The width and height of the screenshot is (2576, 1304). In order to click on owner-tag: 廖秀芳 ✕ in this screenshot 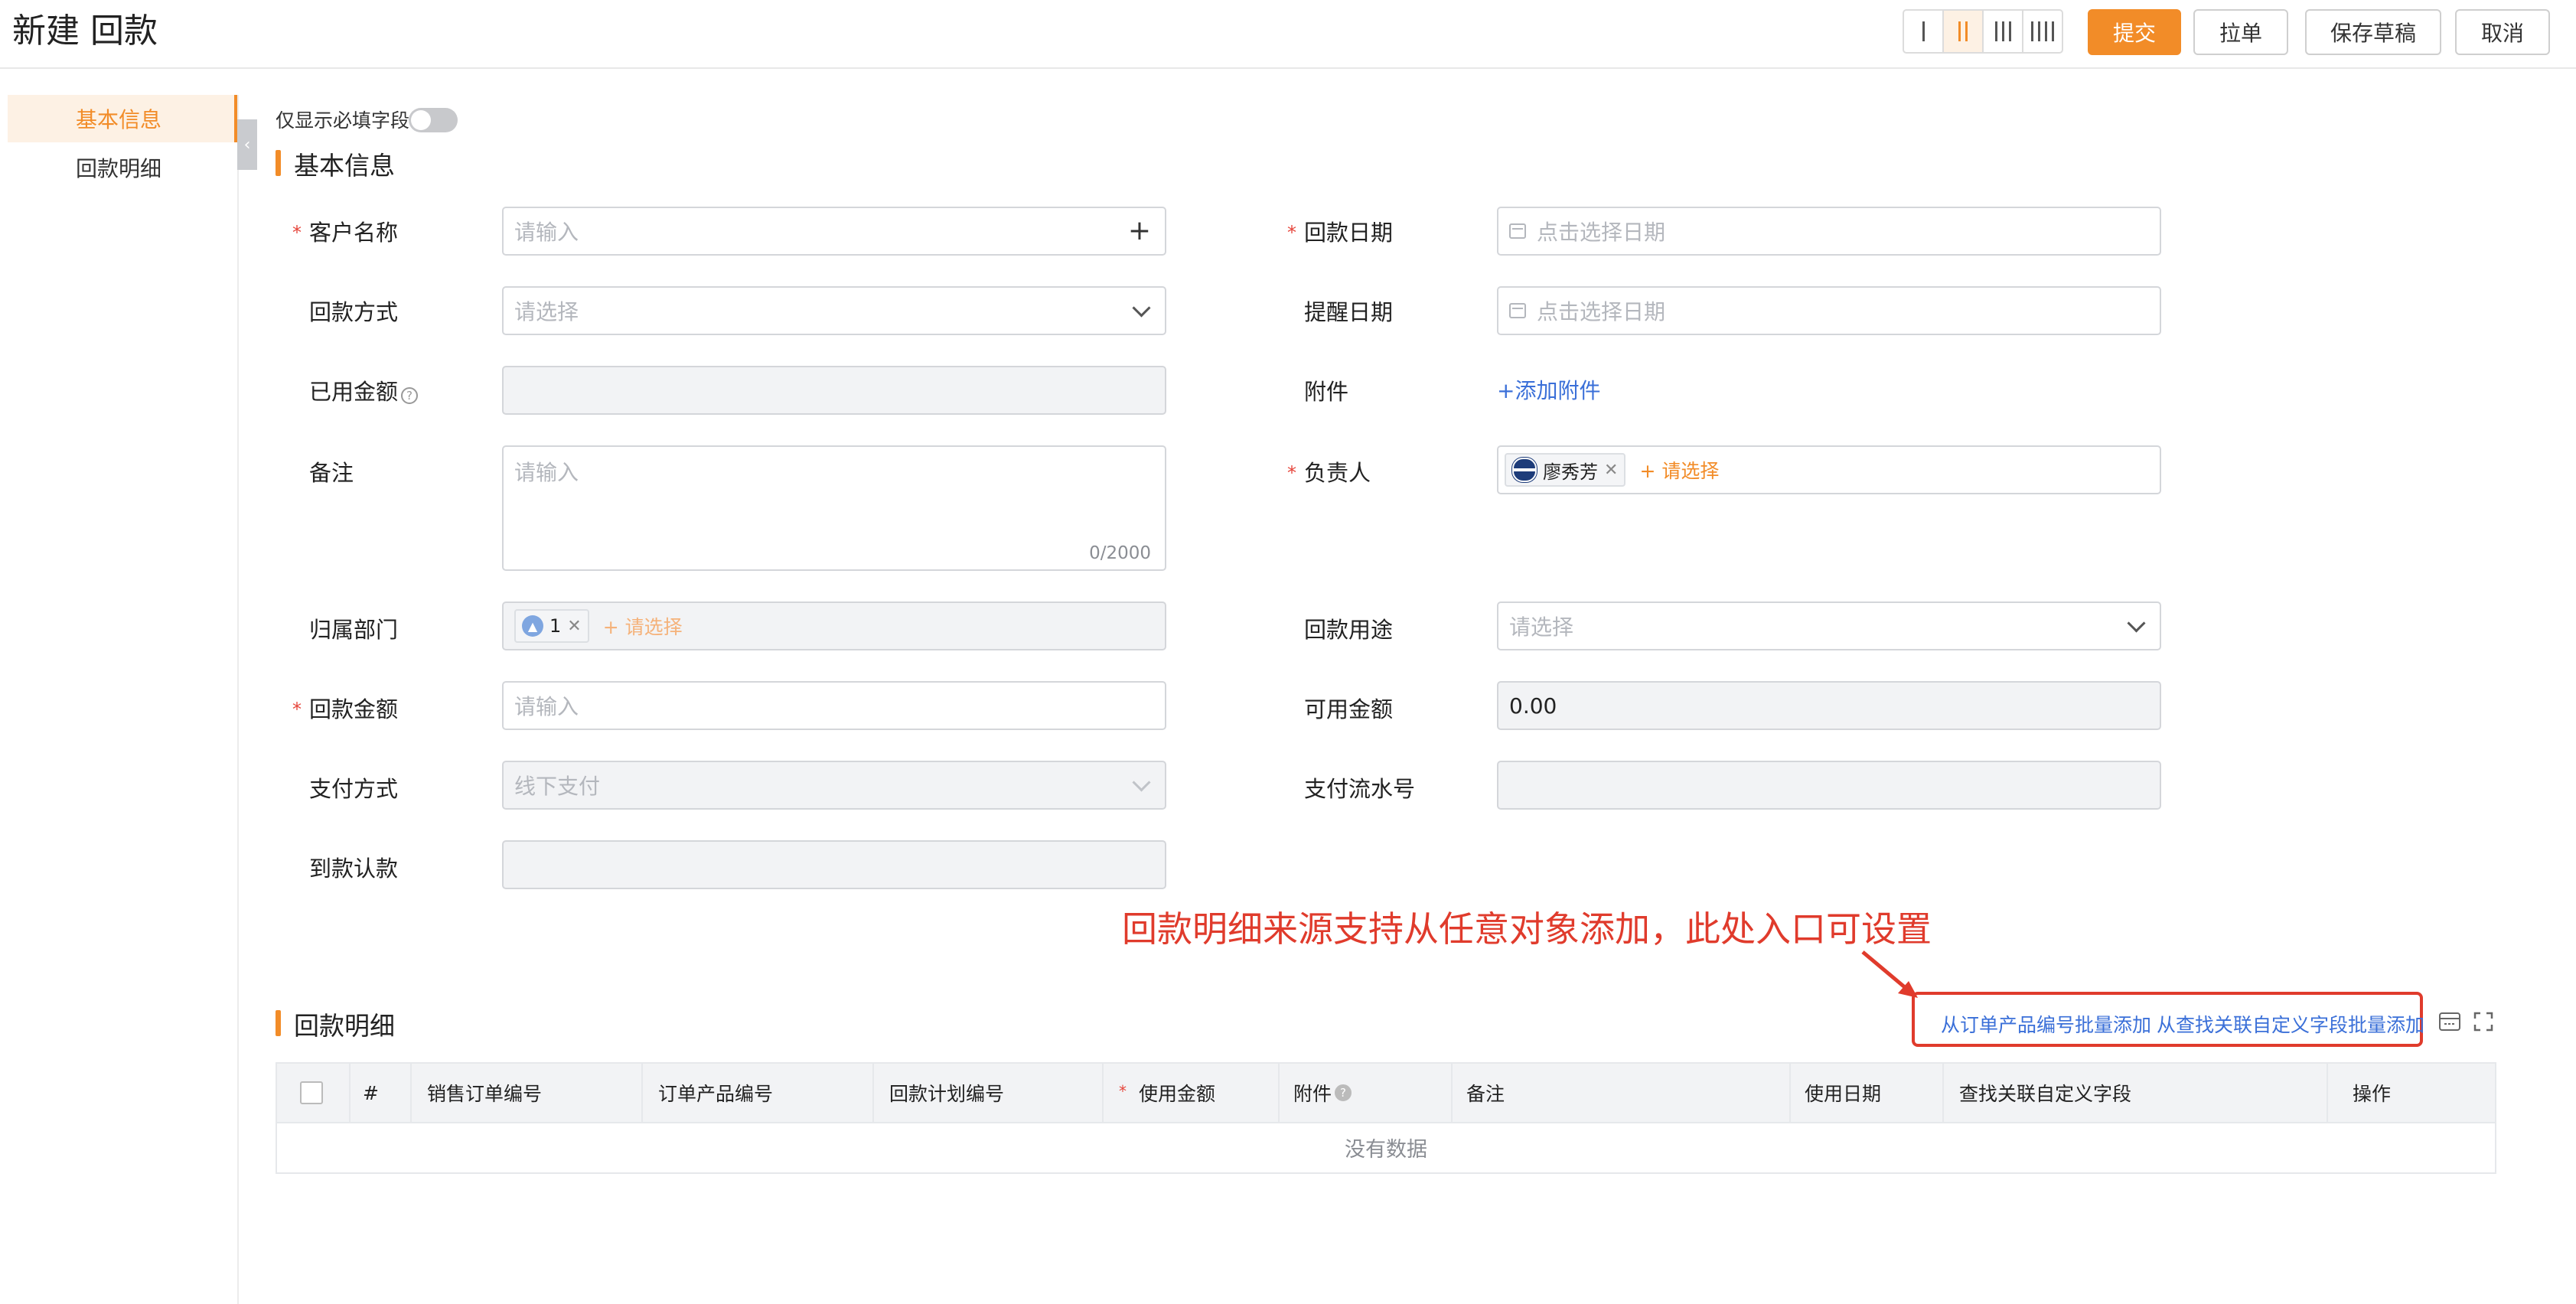, I will do `click(1566, 470)`.